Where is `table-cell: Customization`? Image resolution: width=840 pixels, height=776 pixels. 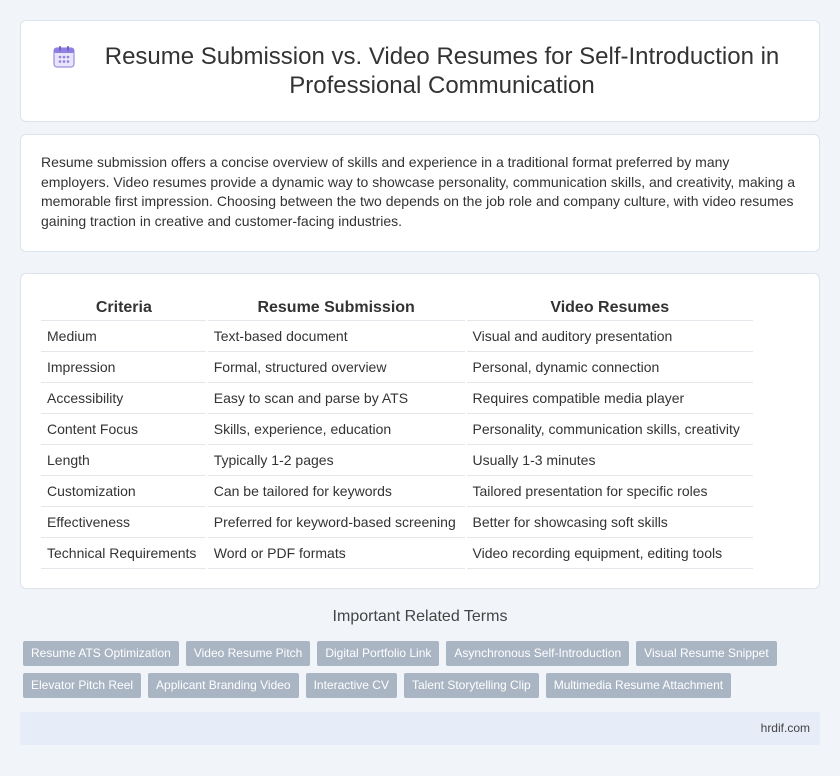 table-cell: Customization is located at coordinates (124, 491).